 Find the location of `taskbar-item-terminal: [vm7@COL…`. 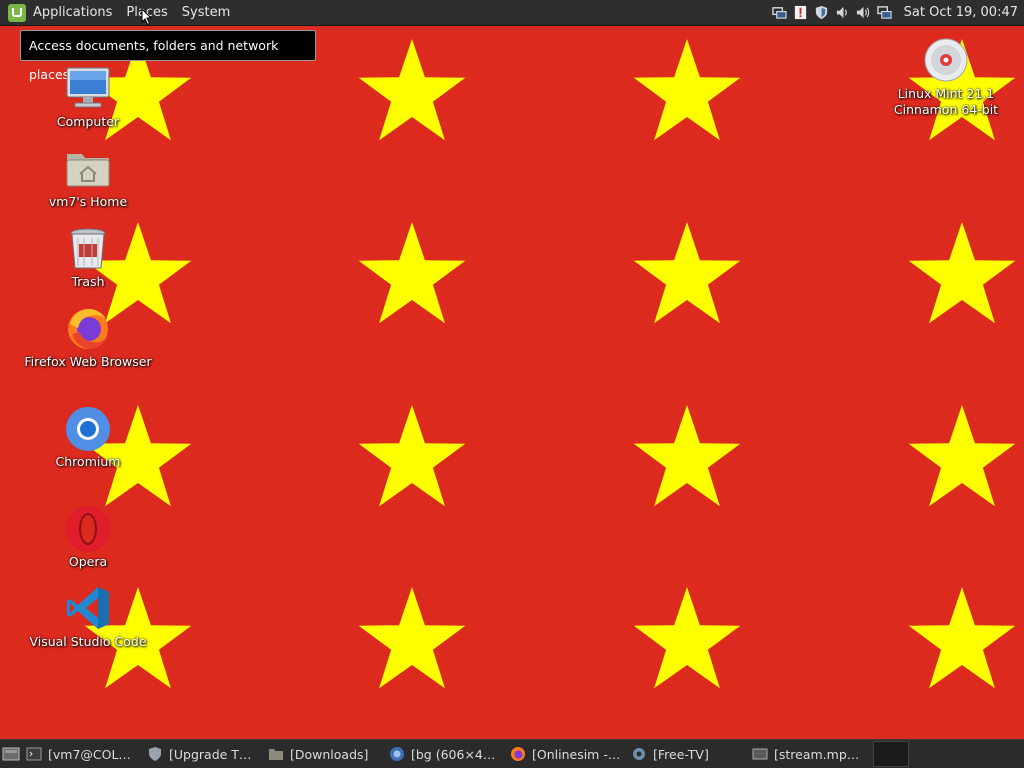

taskbar-item-terminal: [vm7@COL… is located at coordinates (82, 754).